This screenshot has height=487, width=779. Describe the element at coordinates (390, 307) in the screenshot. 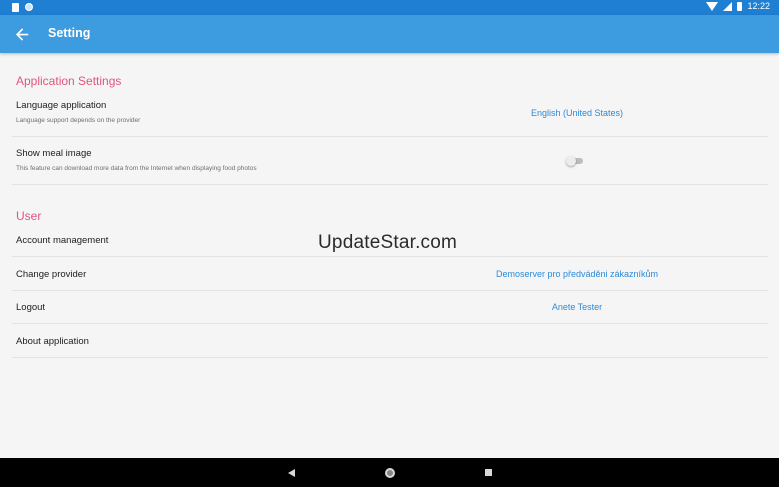

I see `setting-logout: Logout Anete Tester` at that location.